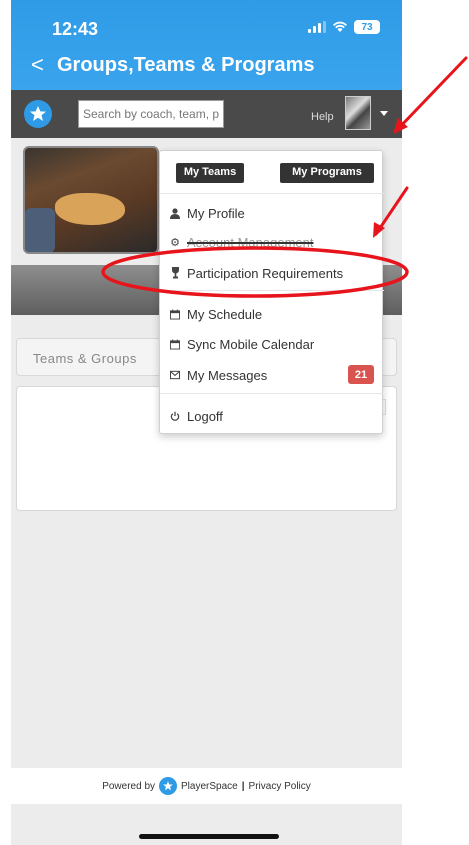 The height and width of the screenshot is (845, 469). What do you see at coordinates (40, 230) in the screenshot?
I see `photo-pillow` at bounding box center [40, 230].